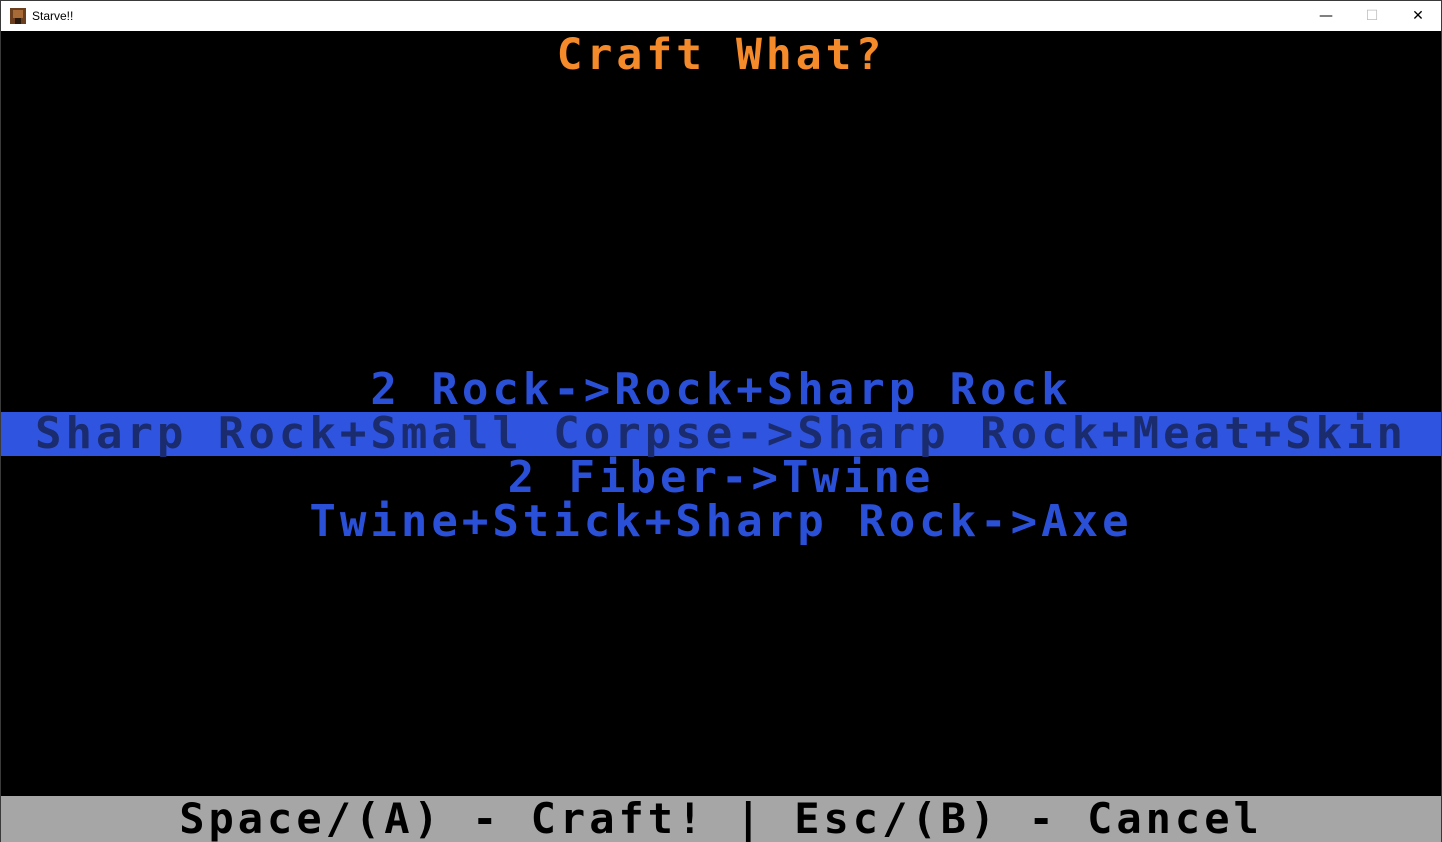 This screenshot has width=1442, height=842. I want to click on close-button: ✕, so click(1418, 16).